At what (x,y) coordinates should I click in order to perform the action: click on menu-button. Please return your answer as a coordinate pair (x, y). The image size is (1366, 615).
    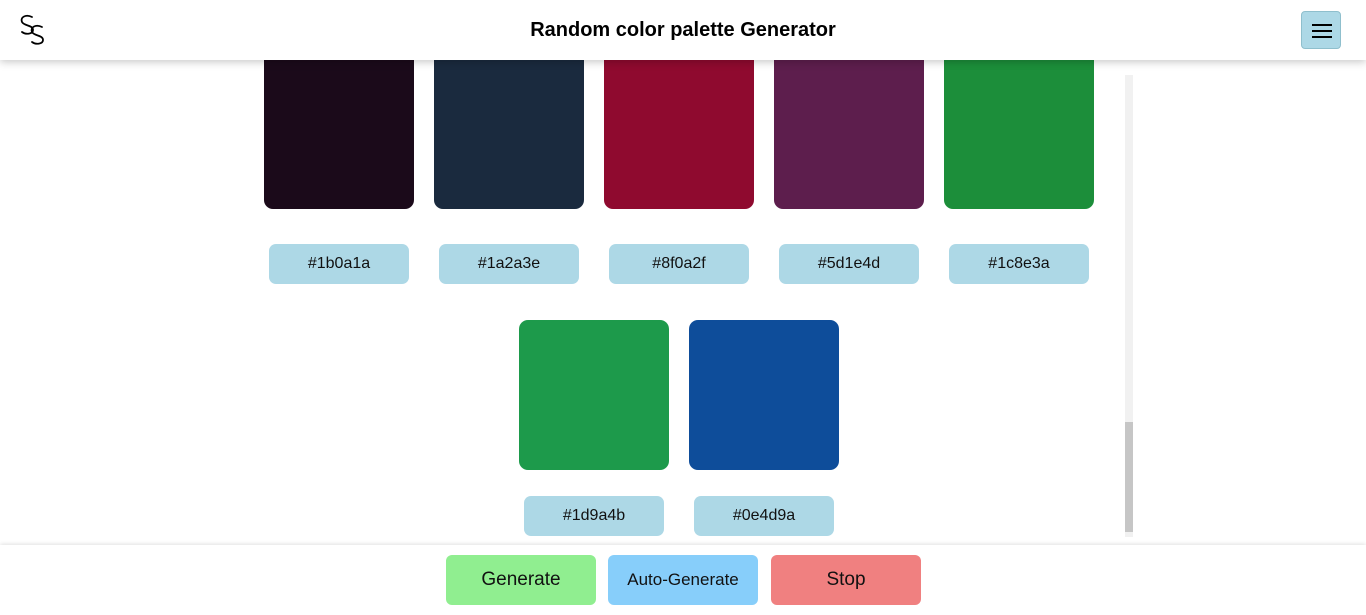
    Looking at the image, I should click on (1321, 30).